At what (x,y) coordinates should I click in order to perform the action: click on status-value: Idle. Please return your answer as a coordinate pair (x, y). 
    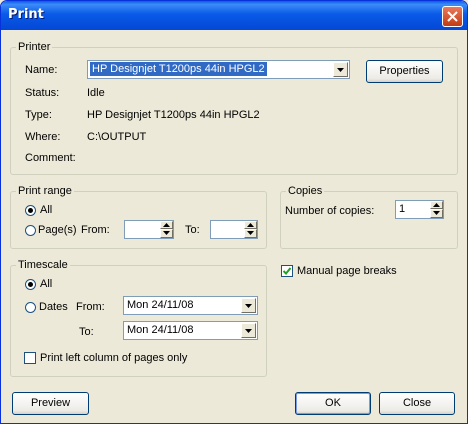
    Looking at the image, I should click on (96, 93).